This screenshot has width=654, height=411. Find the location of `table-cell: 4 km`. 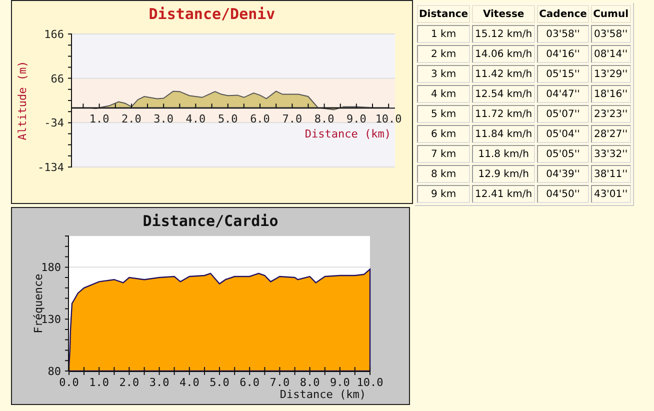

table-cell: 4 km is located at coordinates (443, 94).